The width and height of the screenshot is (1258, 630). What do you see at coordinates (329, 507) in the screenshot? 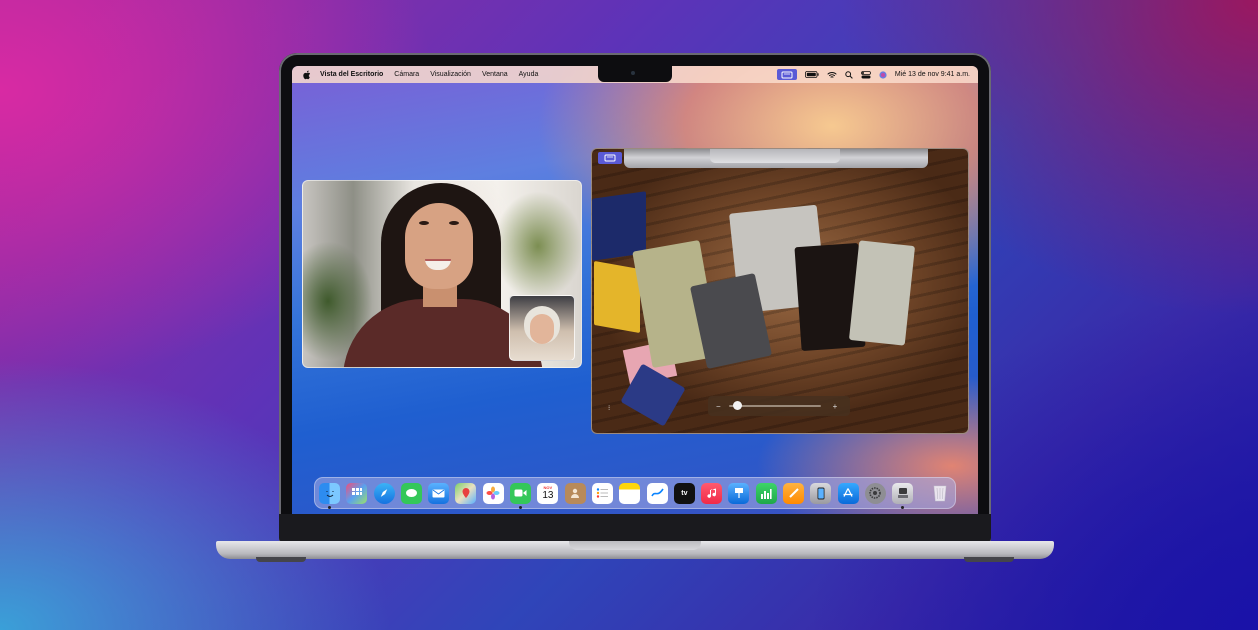
I see `finder-running-indicator` at bounding box center [329, 507].